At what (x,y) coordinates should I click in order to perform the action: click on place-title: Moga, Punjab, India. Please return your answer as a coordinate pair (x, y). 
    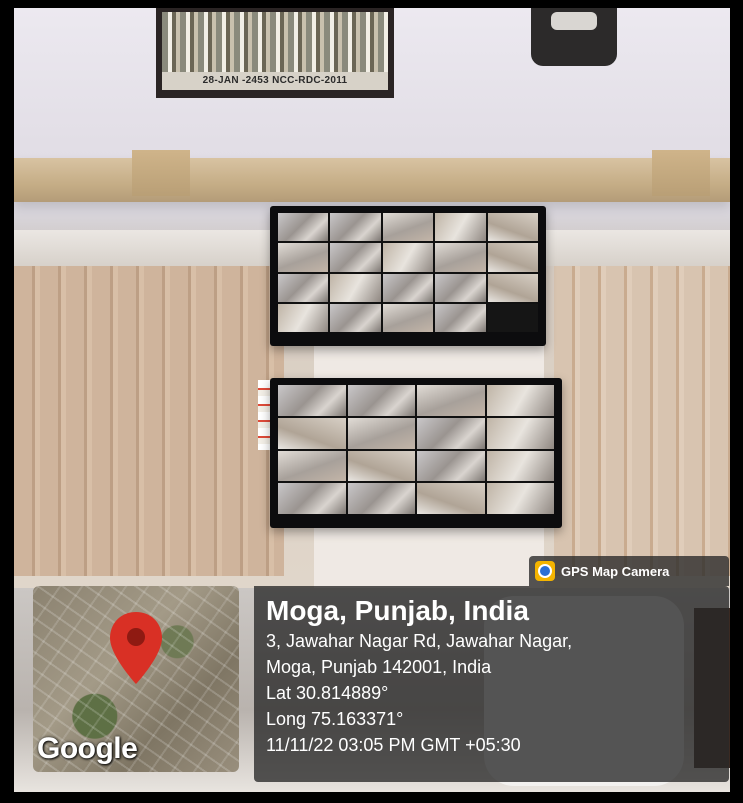
    Looking at the image, I should click on (397, 610).